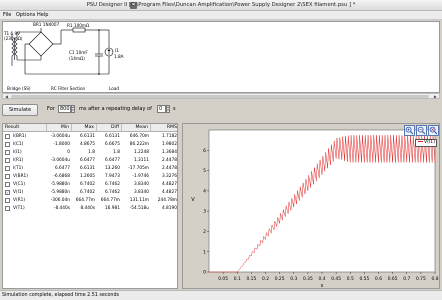 The height and width of the screenshot is (300, 442). Describe the element at coordinates (136, 128) in the screenshot. I see `col-mean: Mean` at that location.